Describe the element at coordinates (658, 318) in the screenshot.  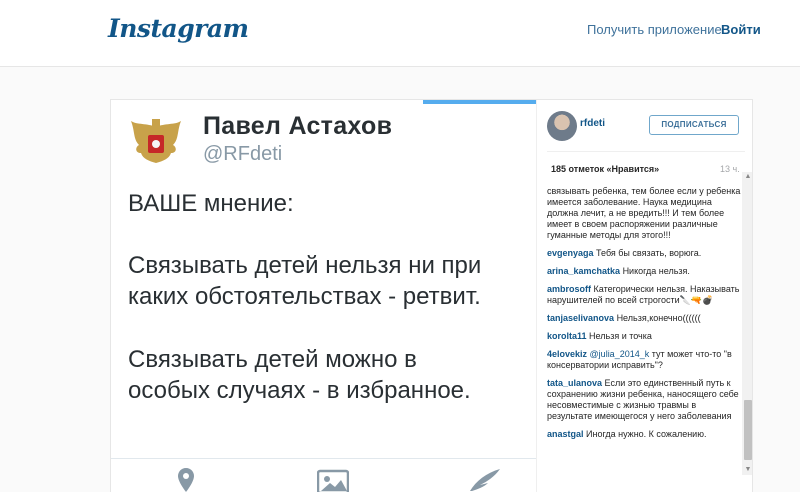
I see `comment-text: Нельзя,конечно((((((` at that location.